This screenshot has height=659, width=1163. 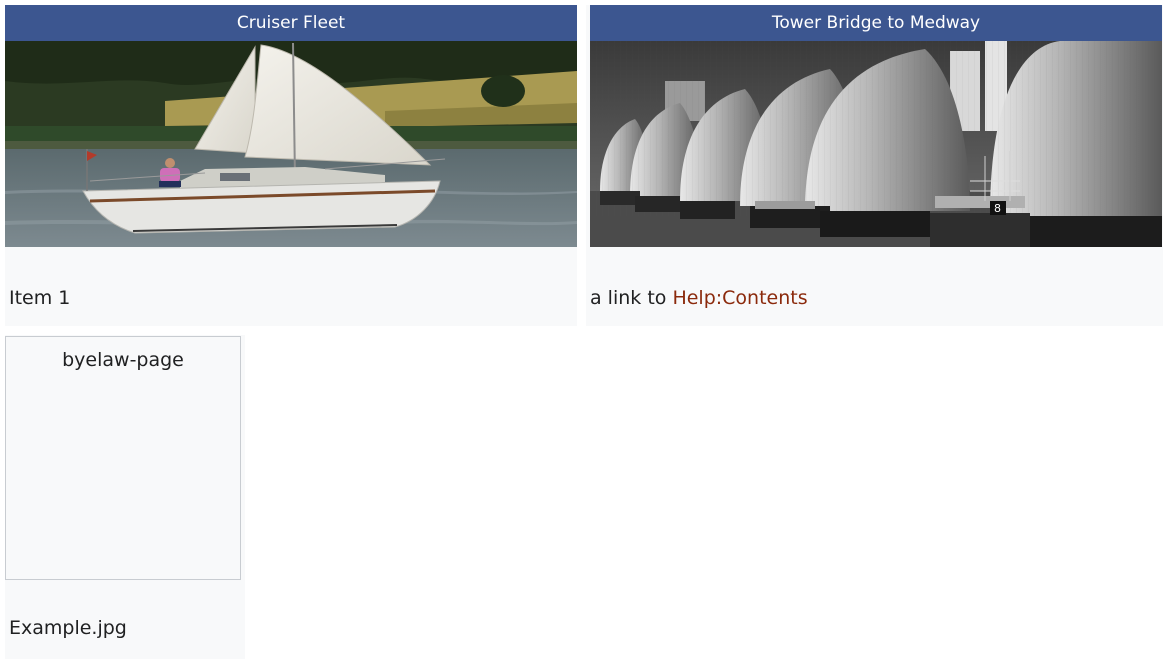 I want to click on placeholder-label: byelaw-page, so click(x=123, y=360).